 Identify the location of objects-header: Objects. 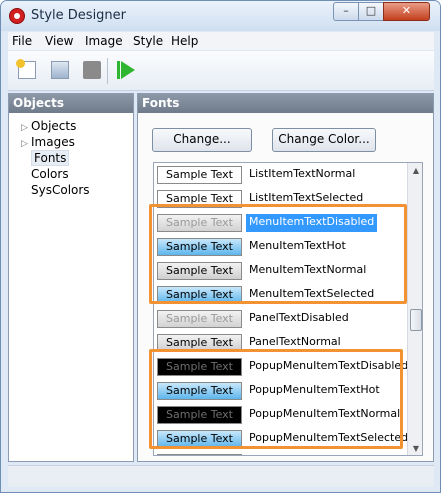
(71, 103).